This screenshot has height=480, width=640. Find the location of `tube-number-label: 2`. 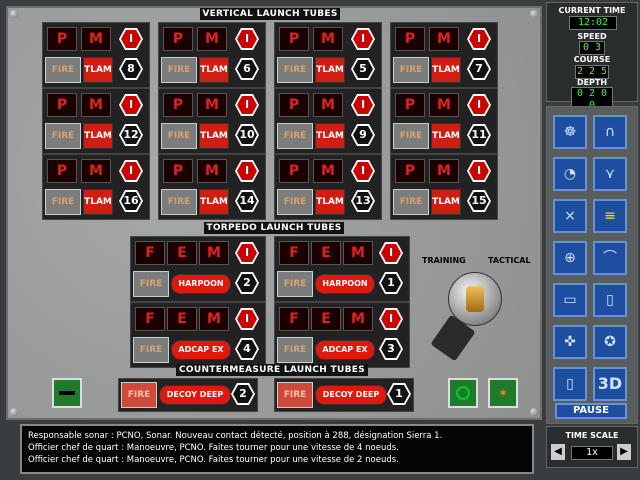

tube-number-label: 2 is located at coordinates (243, 394).